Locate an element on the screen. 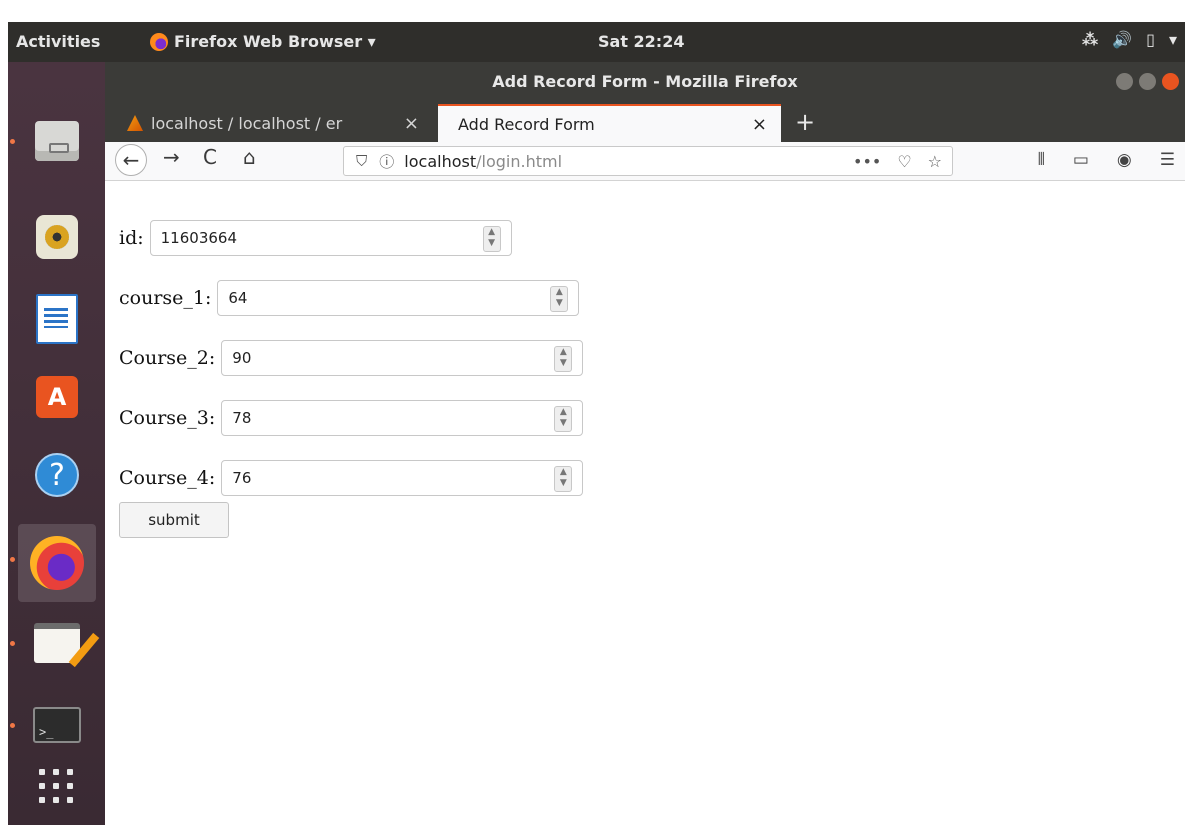 Image resolution: width=1185 pixels, height=827 pixels. sidebar-icon: ▭ is located at coordinates (1081, 160).